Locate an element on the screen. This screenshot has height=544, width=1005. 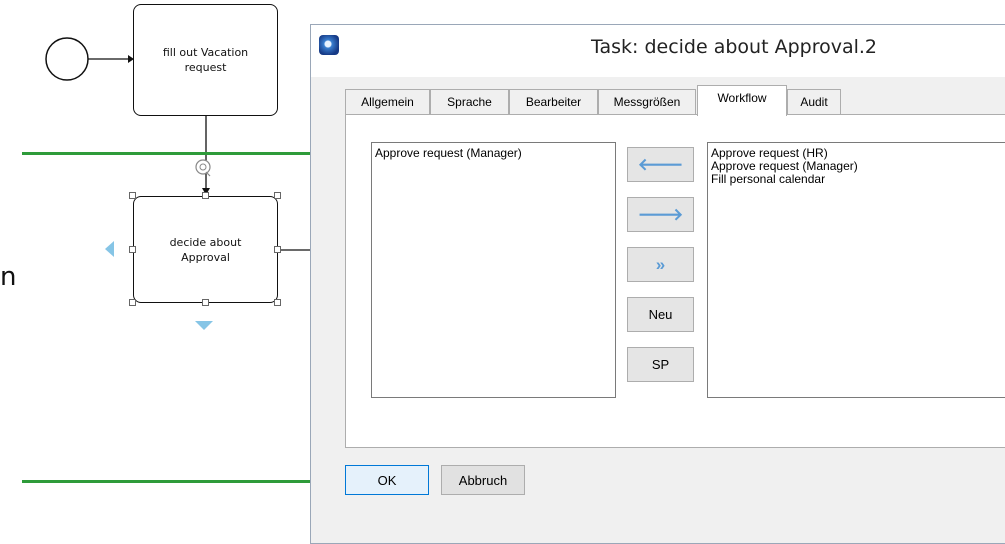
move-left-button: 🡐 is located at coordinates (660, 164).